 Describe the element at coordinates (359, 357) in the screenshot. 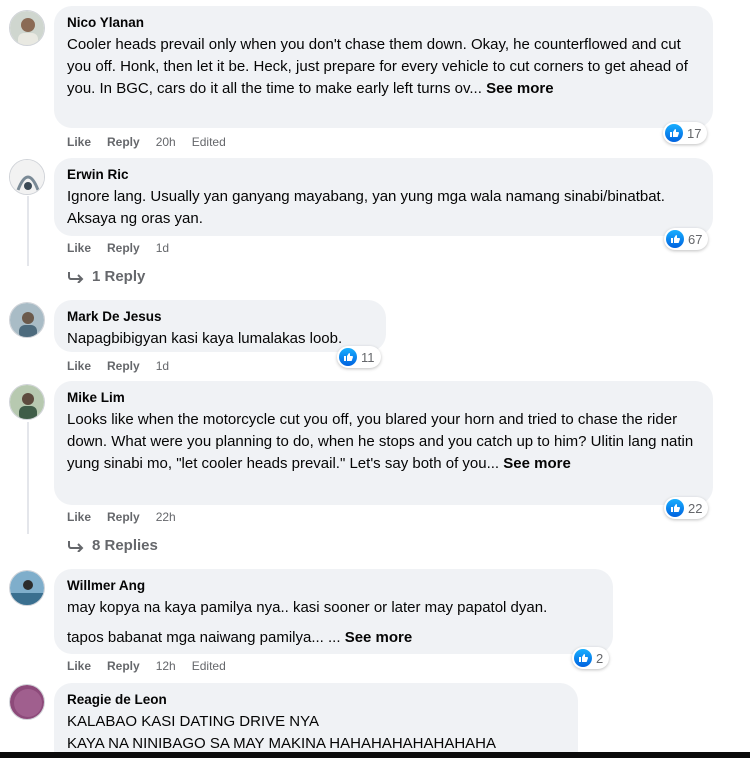

I see `reaction-count: 11` at that location.